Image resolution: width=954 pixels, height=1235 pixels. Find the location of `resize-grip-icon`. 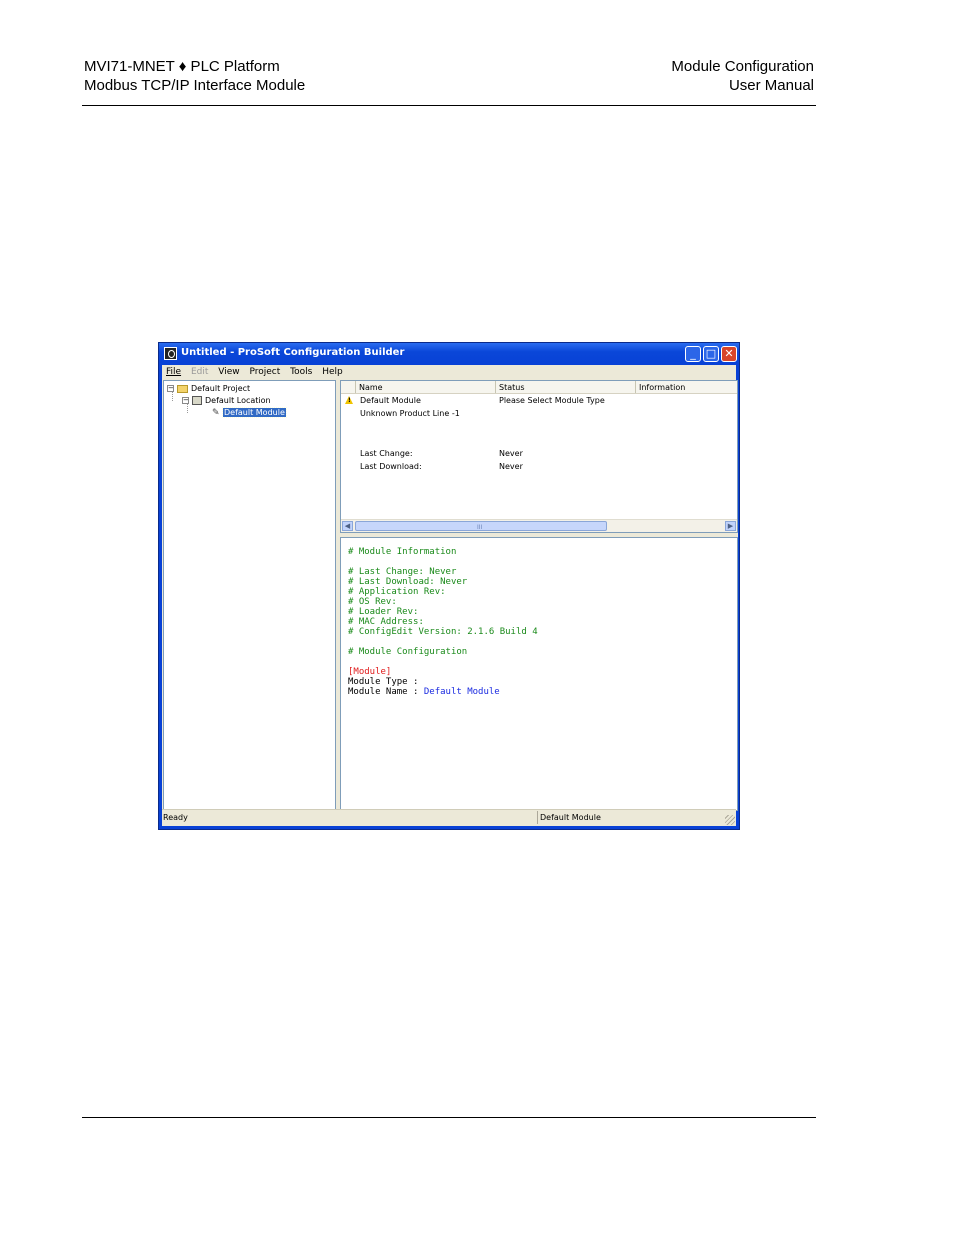

resize-grip-icon is located at coordinates (730, 820).